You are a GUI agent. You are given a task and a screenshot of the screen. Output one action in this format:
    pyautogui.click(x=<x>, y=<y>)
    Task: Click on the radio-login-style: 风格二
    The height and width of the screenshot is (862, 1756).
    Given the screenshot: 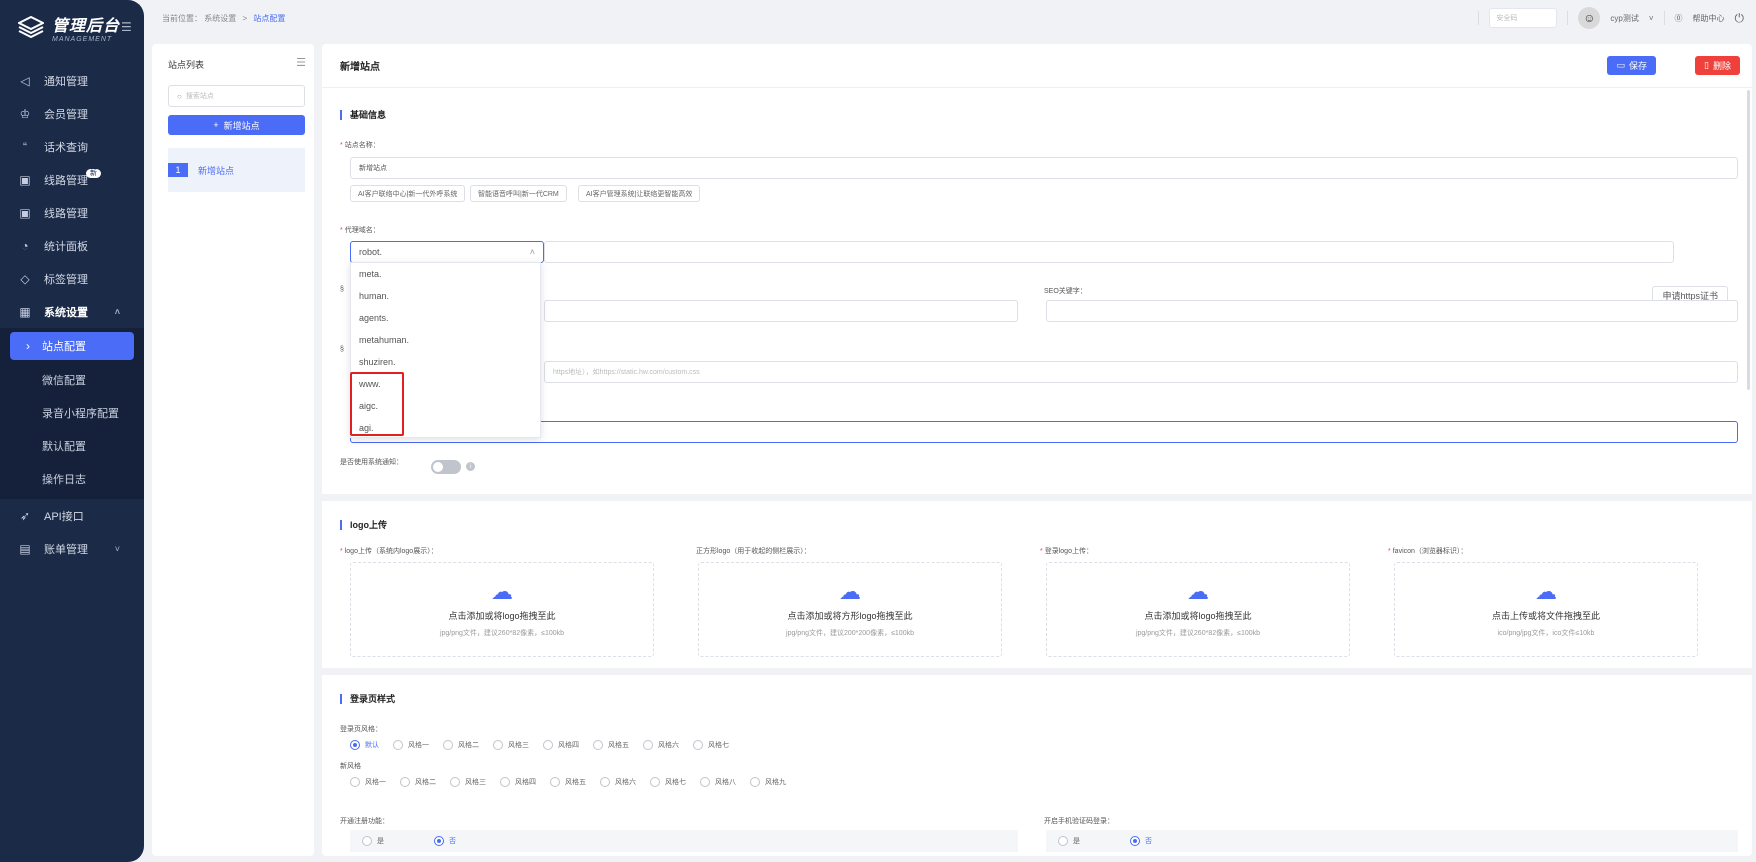 What is the action you would take?
    pyautogui.click(x=461, y=745)
    